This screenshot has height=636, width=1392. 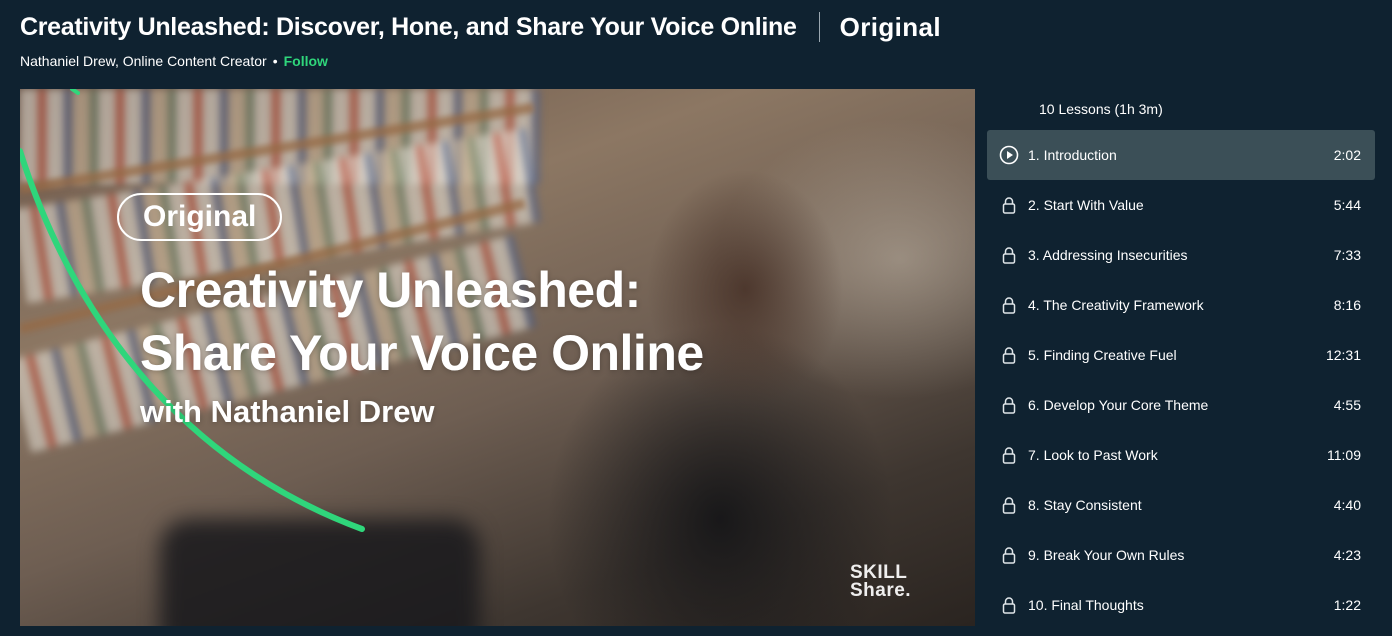 What do you see at coordinates (1181, 505) in the screenshot?
I see `lesson-item: 8. Stay Consistent 4:40` at bounding box center [1181, 505].